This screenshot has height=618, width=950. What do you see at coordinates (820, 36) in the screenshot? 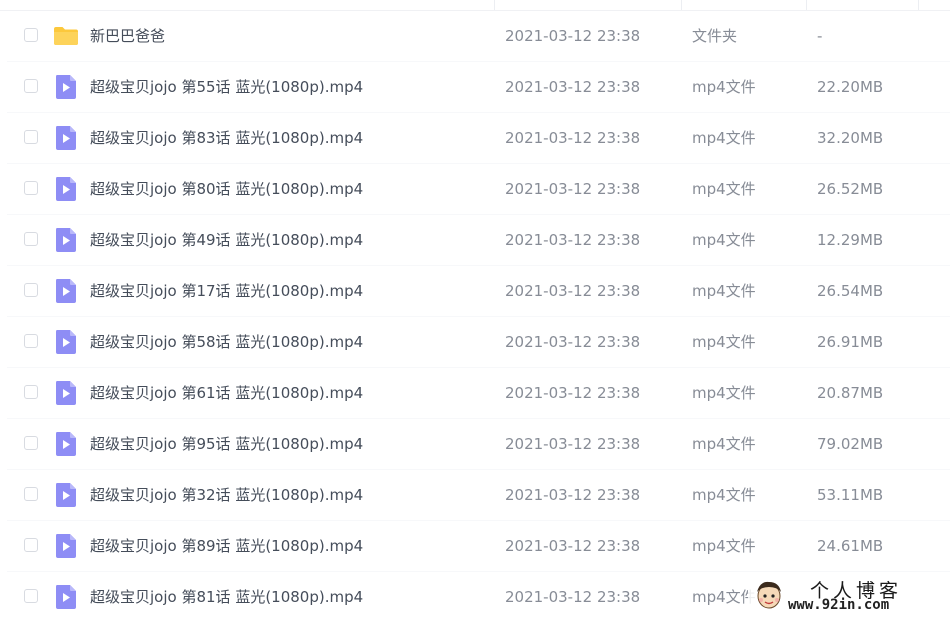
I see `file-size: -` at bounding box center [820, 36].